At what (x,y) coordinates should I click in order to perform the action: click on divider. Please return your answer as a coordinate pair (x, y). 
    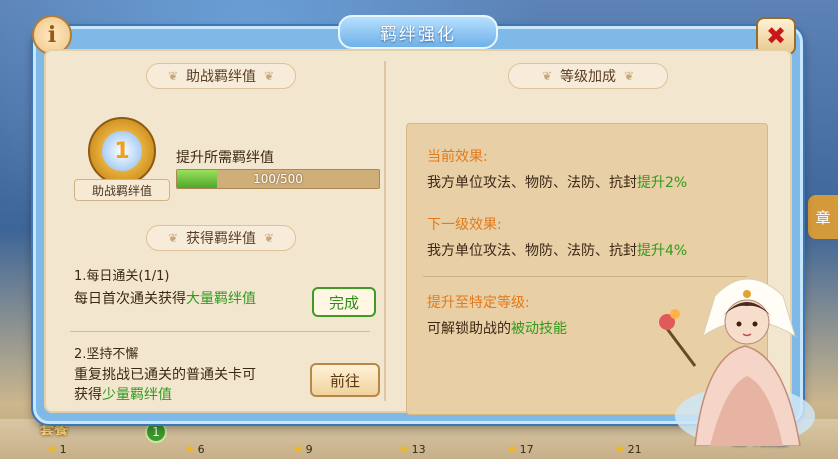
    Looking at the image, I should click on (220, 331).